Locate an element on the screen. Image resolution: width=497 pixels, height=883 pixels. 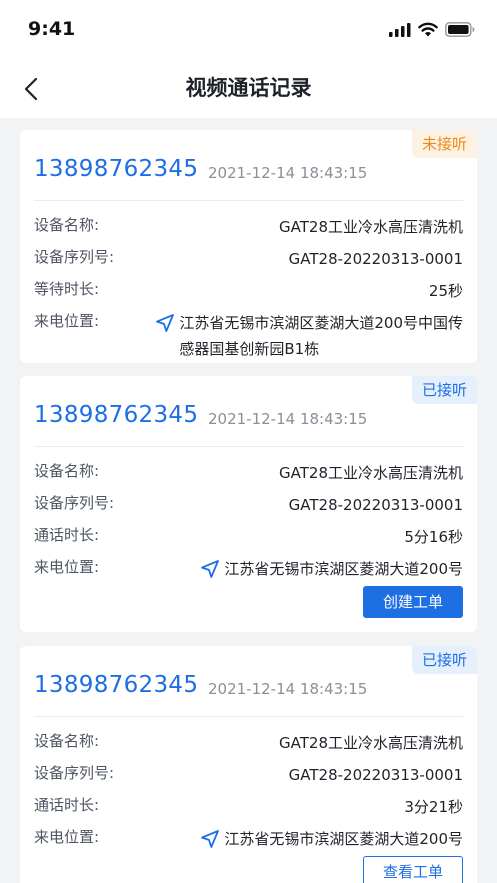
call-duration-row: 通话时长: 5分16秒 is located at coordinates (248, 536).